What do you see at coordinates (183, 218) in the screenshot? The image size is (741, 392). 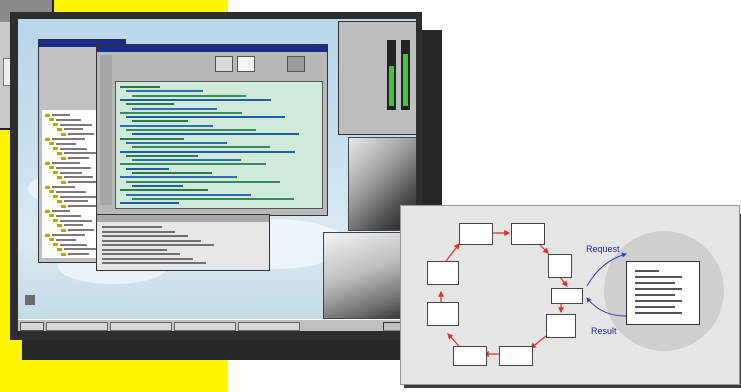 I see `file-list-header` at bounding box center [183, 218].